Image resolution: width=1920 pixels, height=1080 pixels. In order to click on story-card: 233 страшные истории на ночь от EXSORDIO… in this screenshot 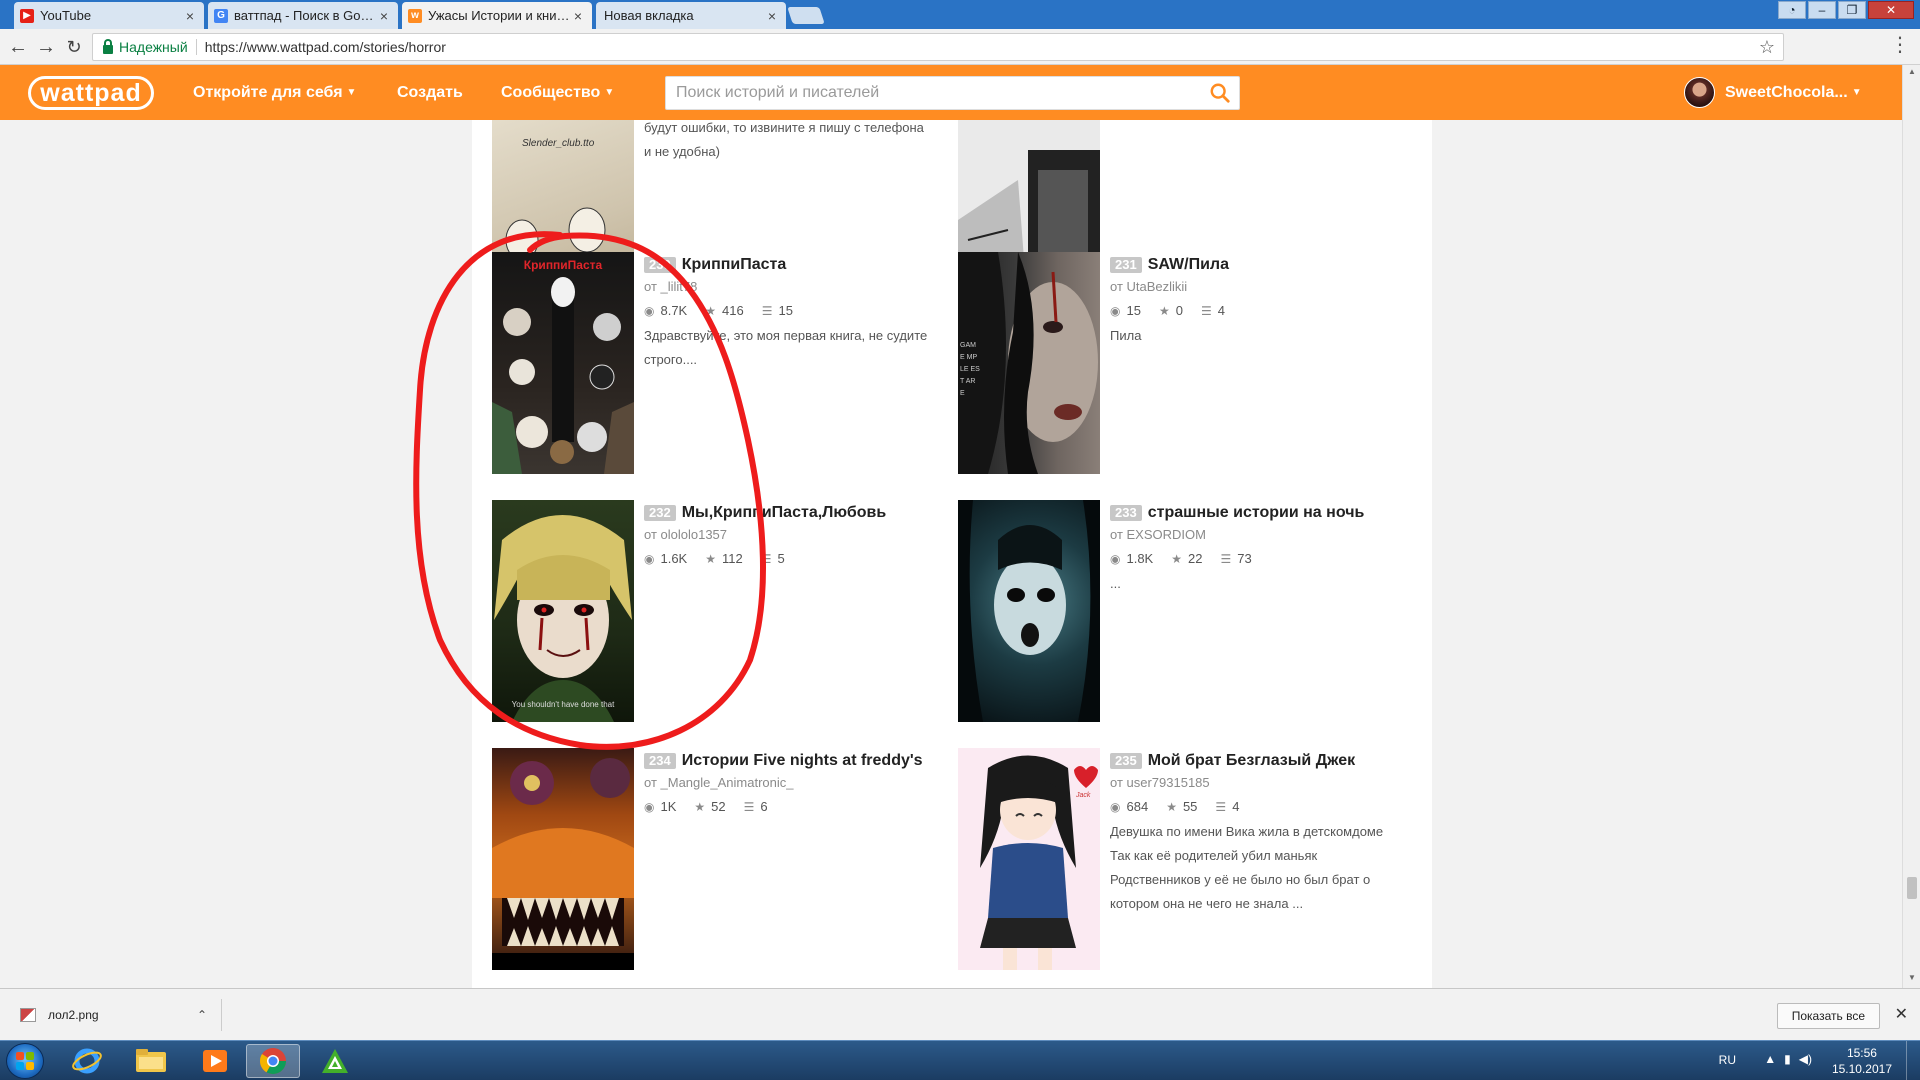, I will do `click(1168, 612)`.